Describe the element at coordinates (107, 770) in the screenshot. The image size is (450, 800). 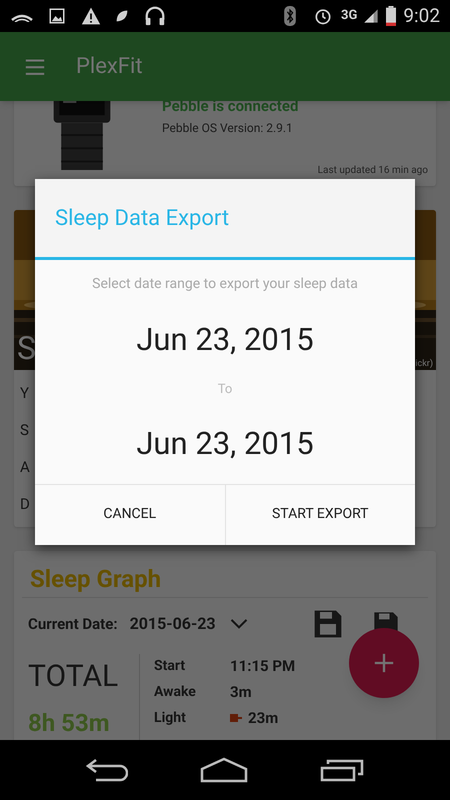
I see `back-icon` at that location.